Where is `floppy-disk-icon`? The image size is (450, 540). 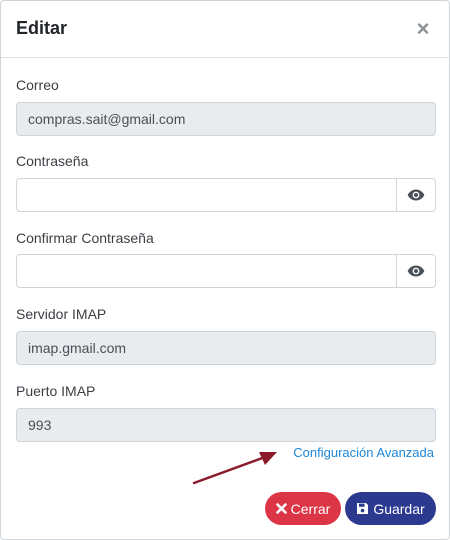
floppy-disk-icon is located at coordinates (362, 508).